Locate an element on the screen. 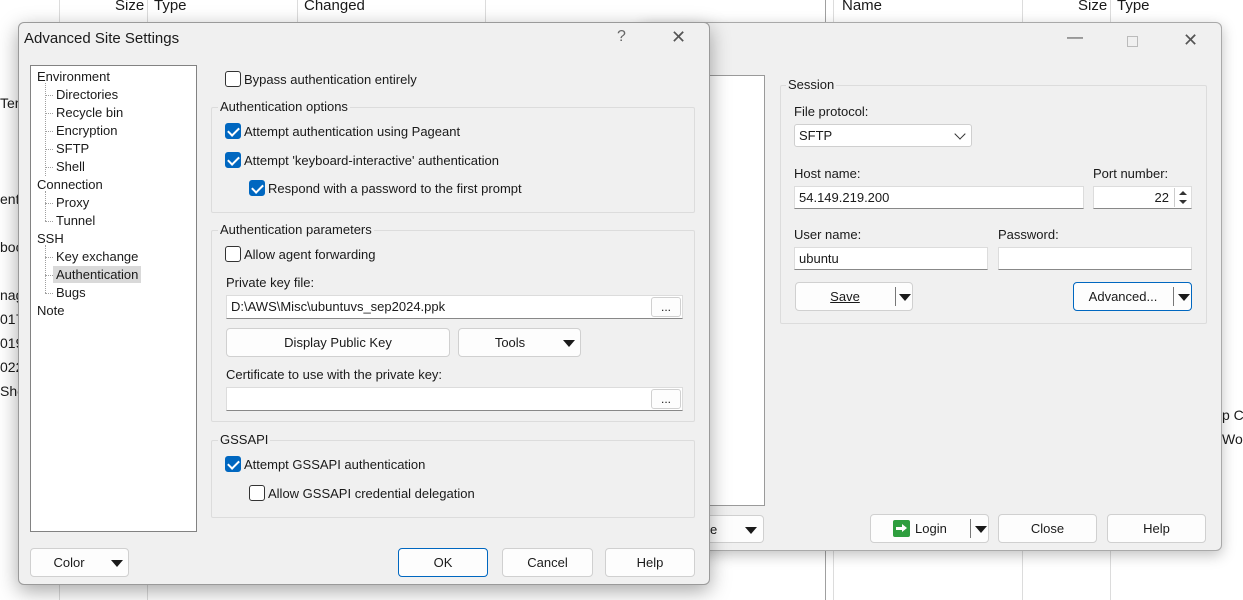 The image size is (1243, 600). tree-item-tunnel: Tunnel is located at coordinates (75, 220).